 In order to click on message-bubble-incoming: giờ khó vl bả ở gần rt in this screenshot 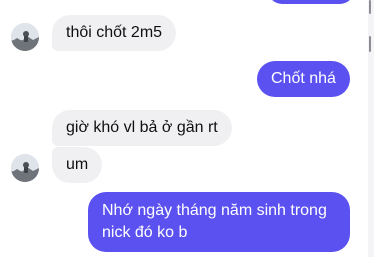, I will do `click(142, 128)`.